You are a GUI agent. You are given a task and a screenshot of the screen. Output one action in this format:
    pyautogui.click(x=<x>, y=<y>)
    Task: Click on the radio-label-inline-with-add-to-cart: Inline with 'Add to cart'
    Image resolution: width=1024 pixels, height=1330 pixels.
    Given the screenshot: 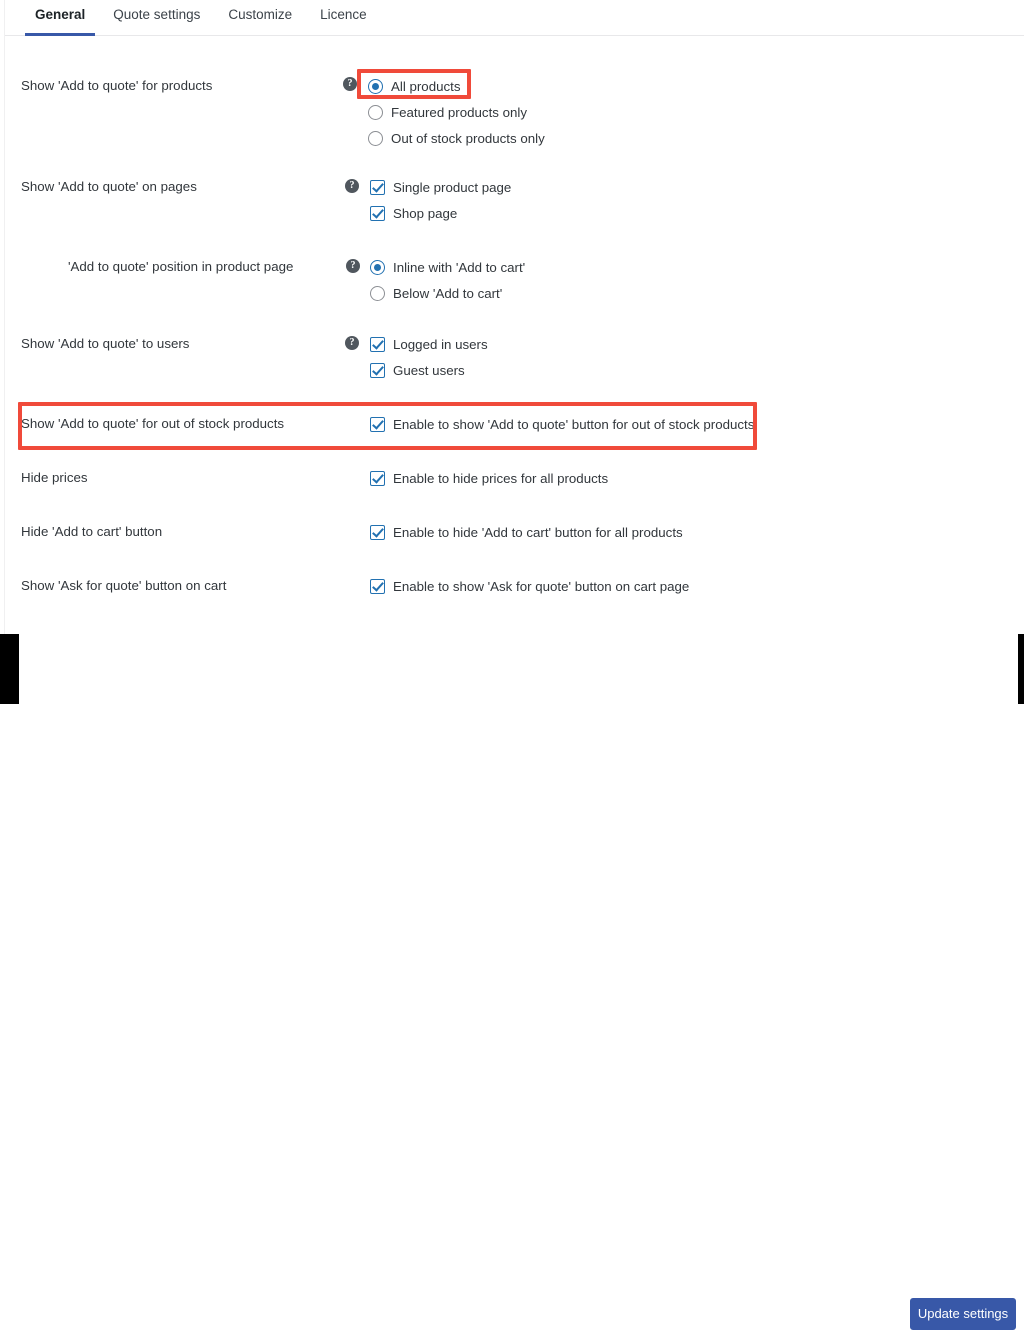 What is the action you would take?
    pyautogui.click(x=459, y=267)
    